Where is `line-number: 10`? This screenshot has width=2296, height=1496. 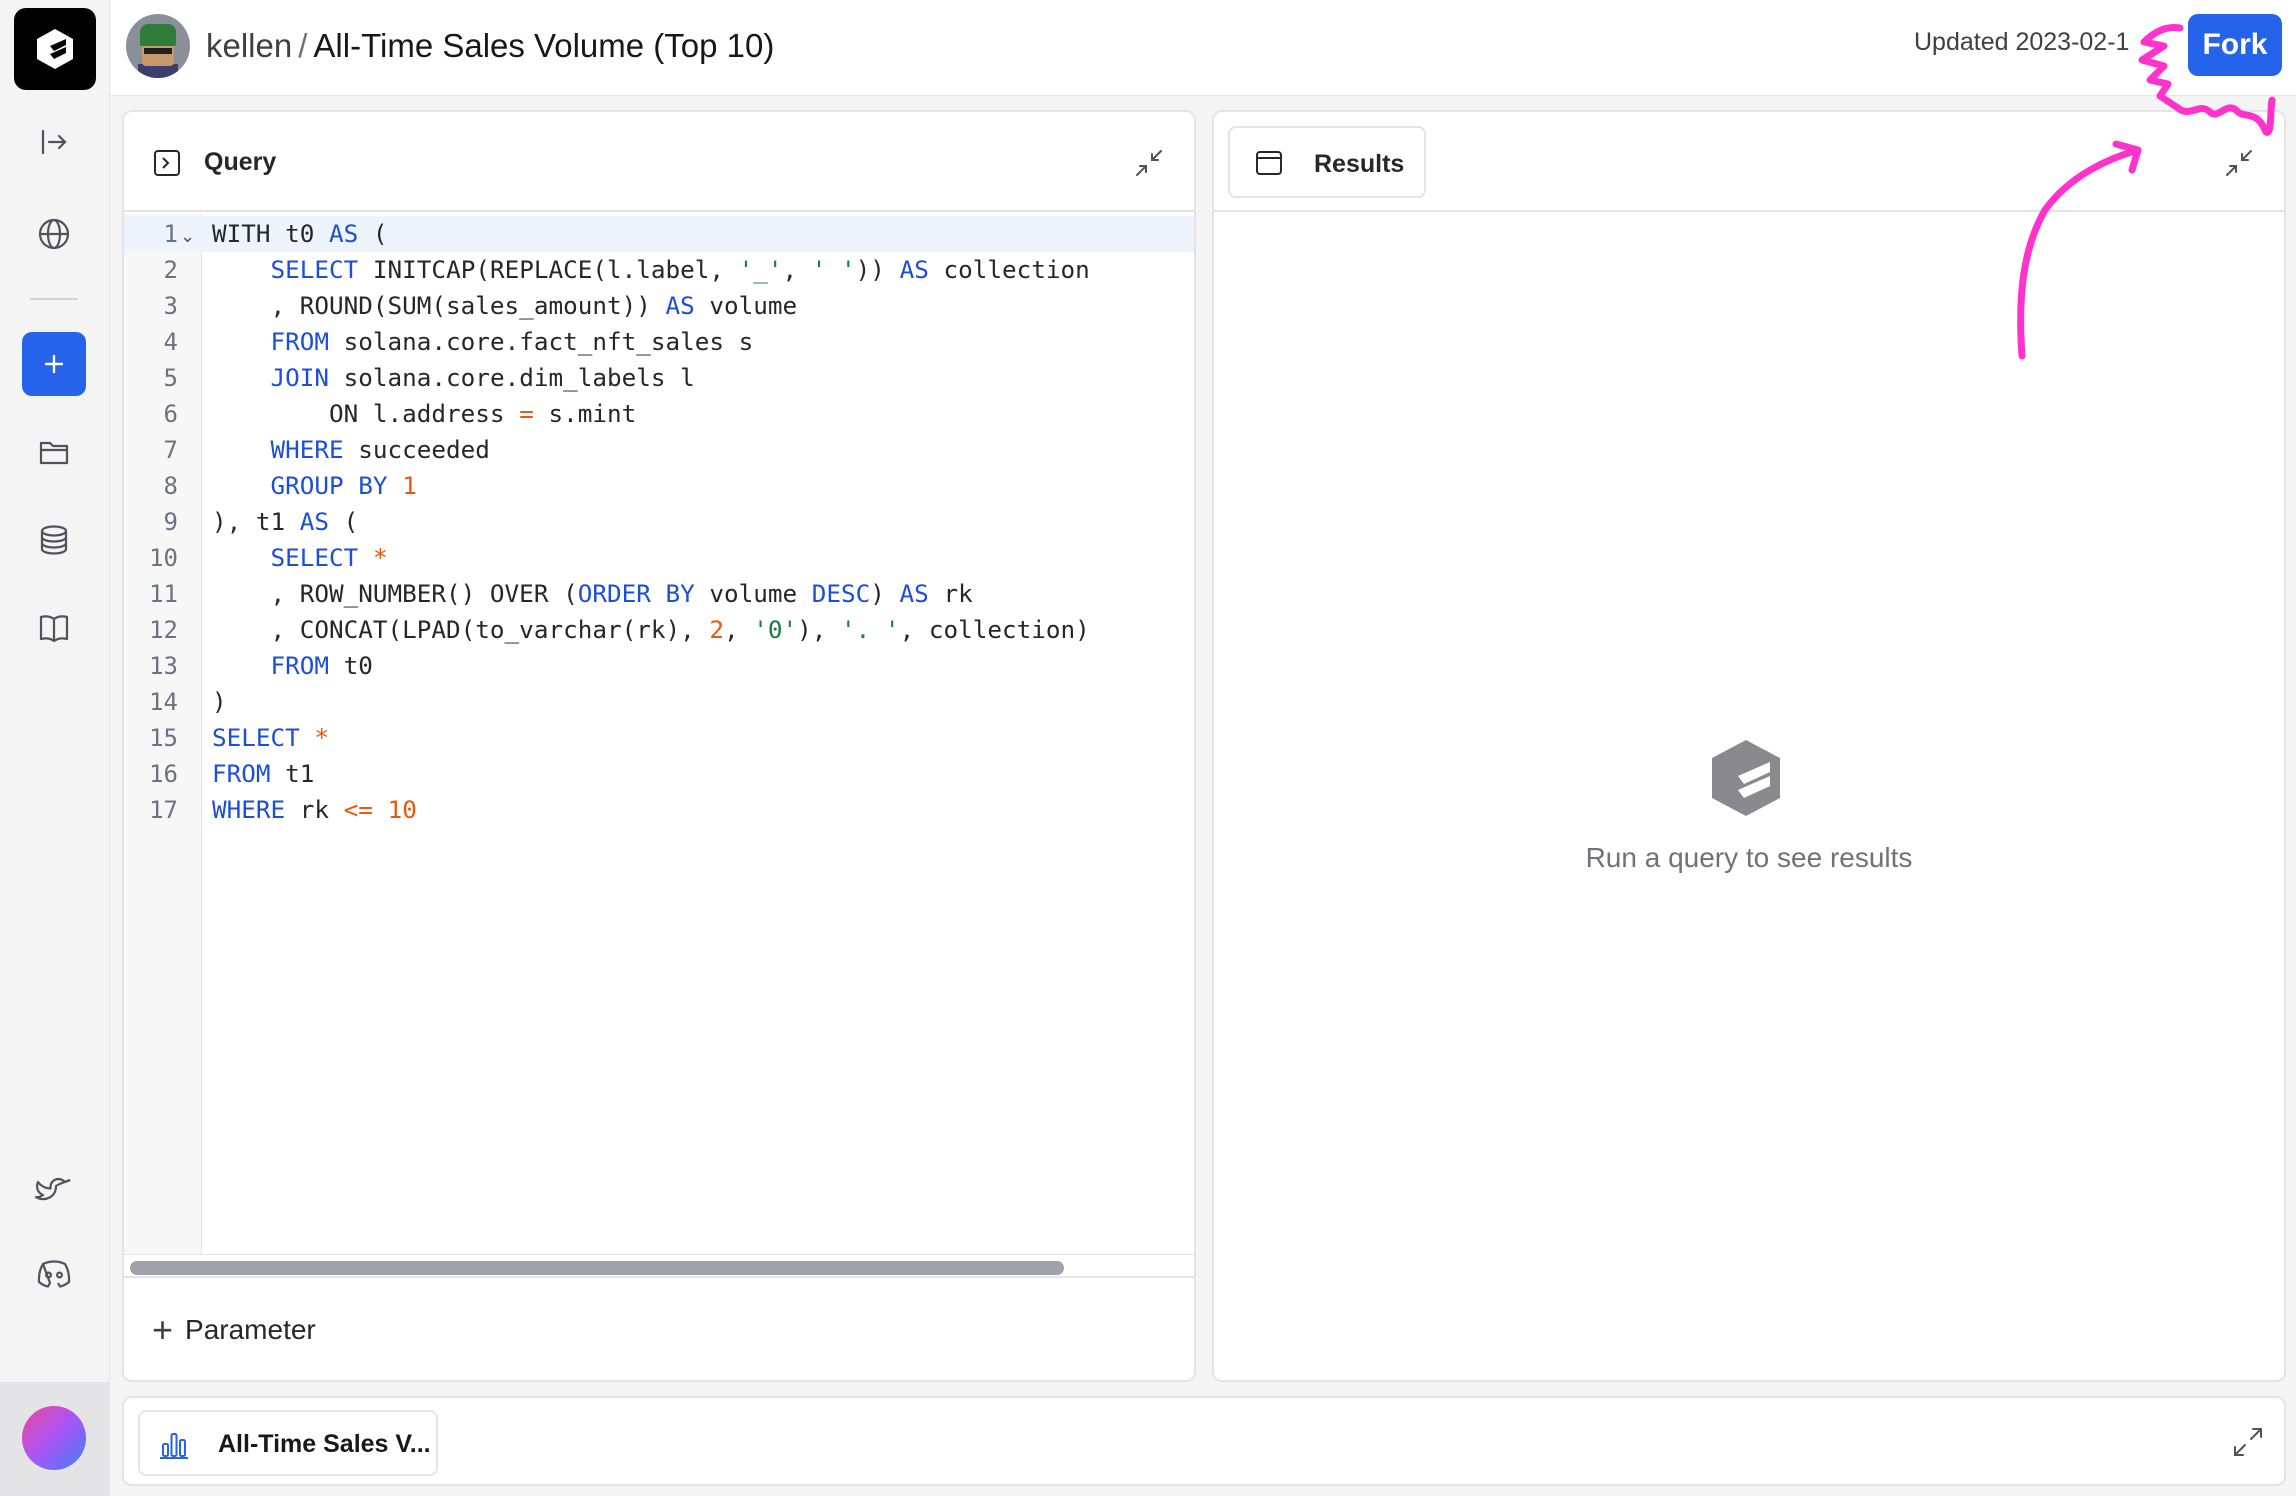
line-number: 10 is located at coordinates (163, 558).